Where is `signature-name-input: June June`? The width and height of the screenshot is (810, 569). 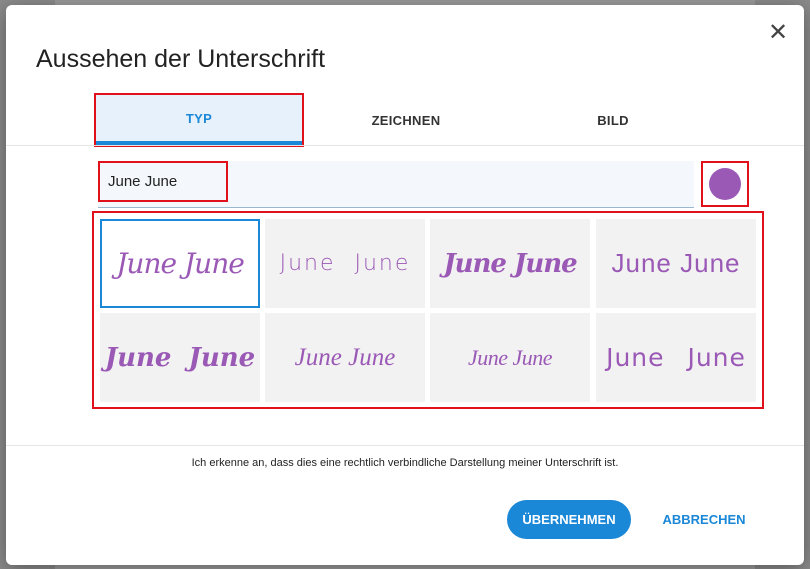 signature-name-input: June June is located at coordinates (163, 181).